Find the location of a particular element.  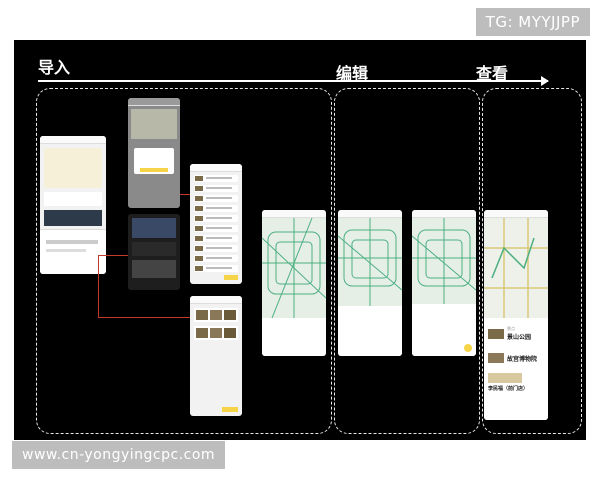

screen-place-list is located at coordinates (216, 224).